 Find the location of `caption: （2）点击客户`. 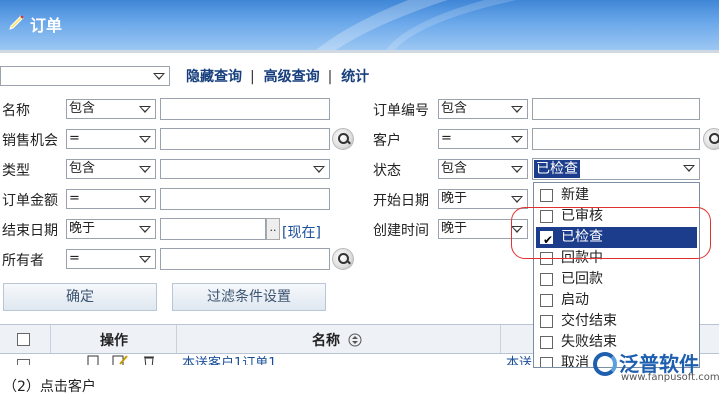

caption: （2）点击客户 is located at coordinates (49, 387).